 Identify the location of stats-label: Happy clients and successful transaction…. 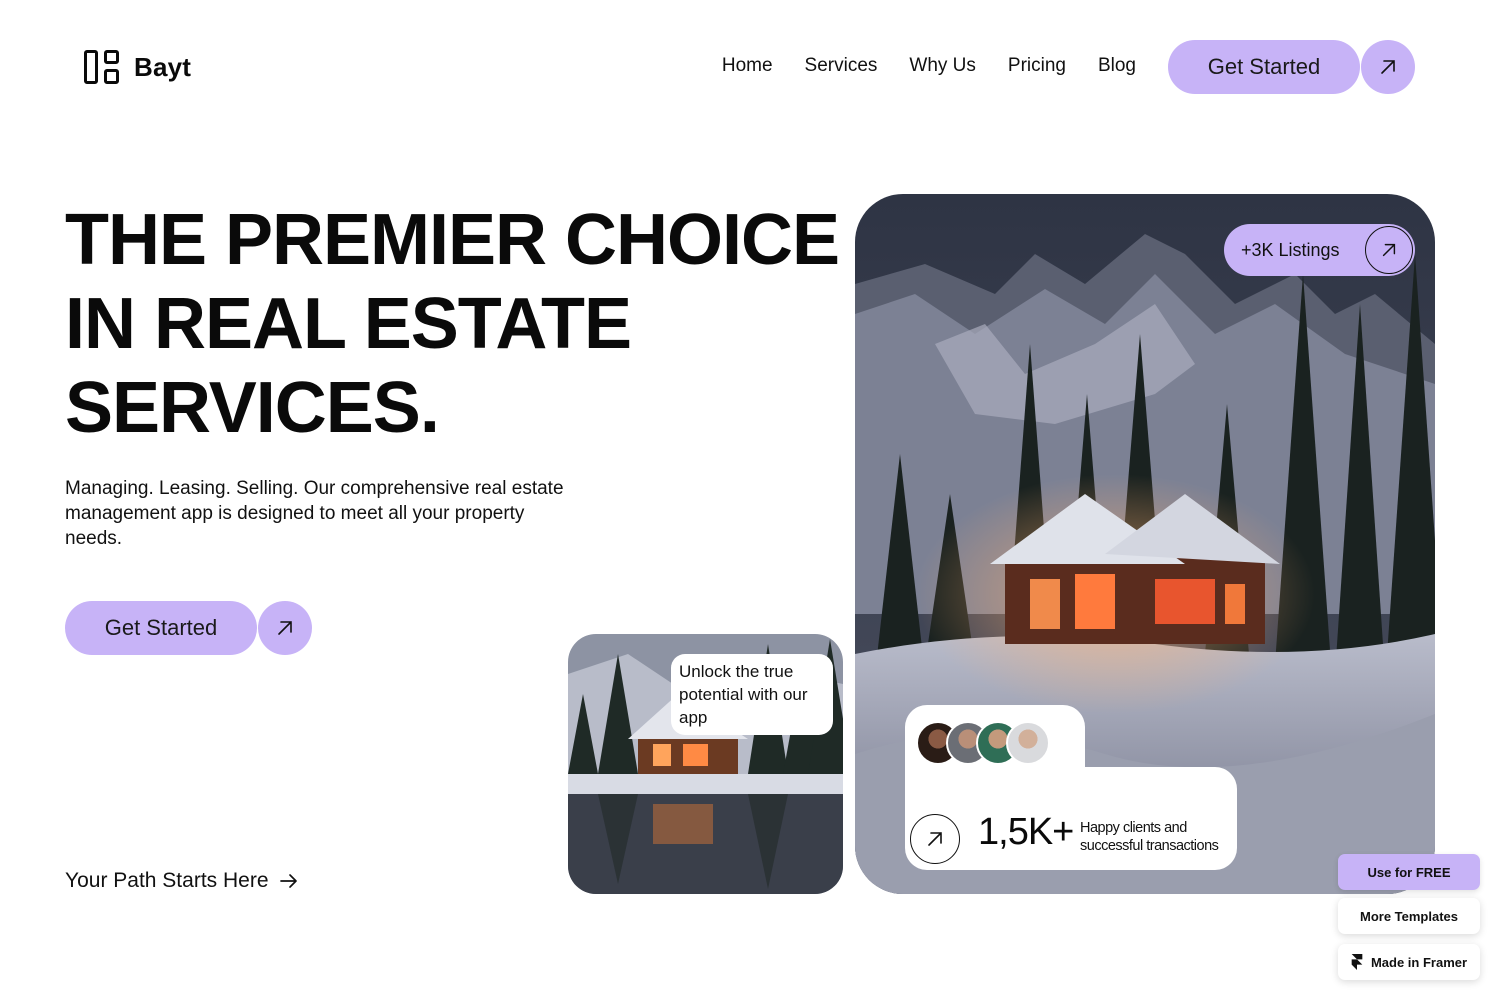
(1149, 837).